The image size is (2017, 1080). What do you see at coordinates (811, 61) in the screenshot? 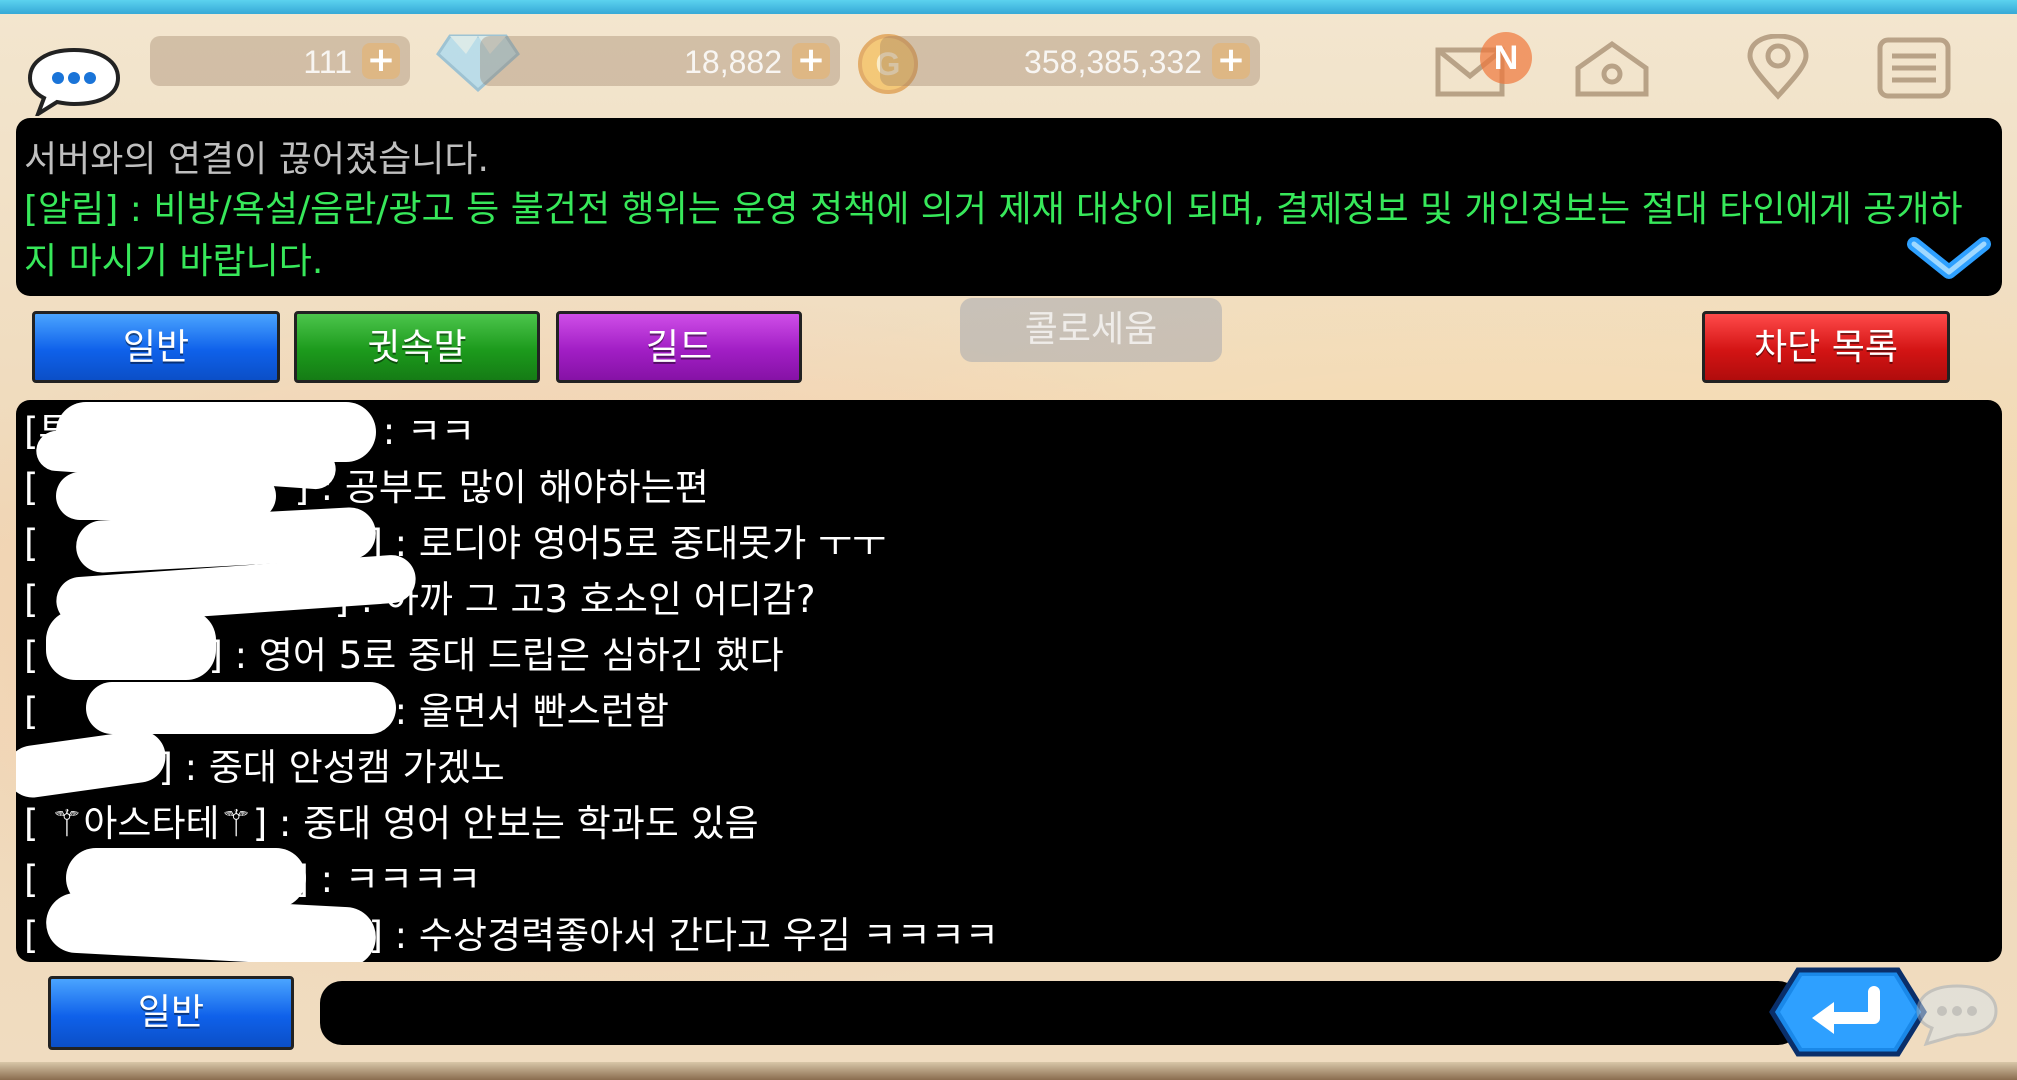
I see `add-gem-button: +` at bounding box center [811, 61].